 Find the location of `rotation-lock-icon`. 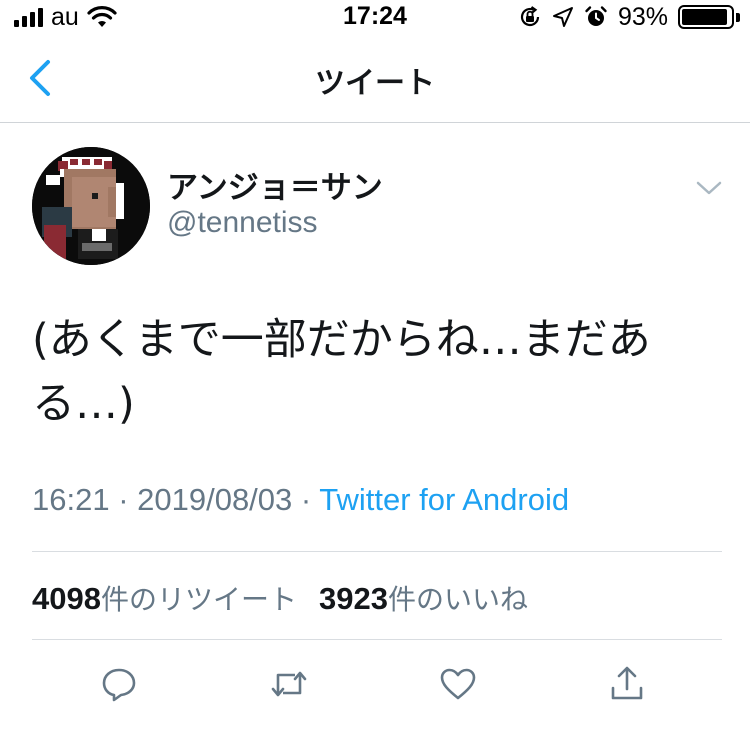

rotation-lock-icon is located at coordinates (530, 16).